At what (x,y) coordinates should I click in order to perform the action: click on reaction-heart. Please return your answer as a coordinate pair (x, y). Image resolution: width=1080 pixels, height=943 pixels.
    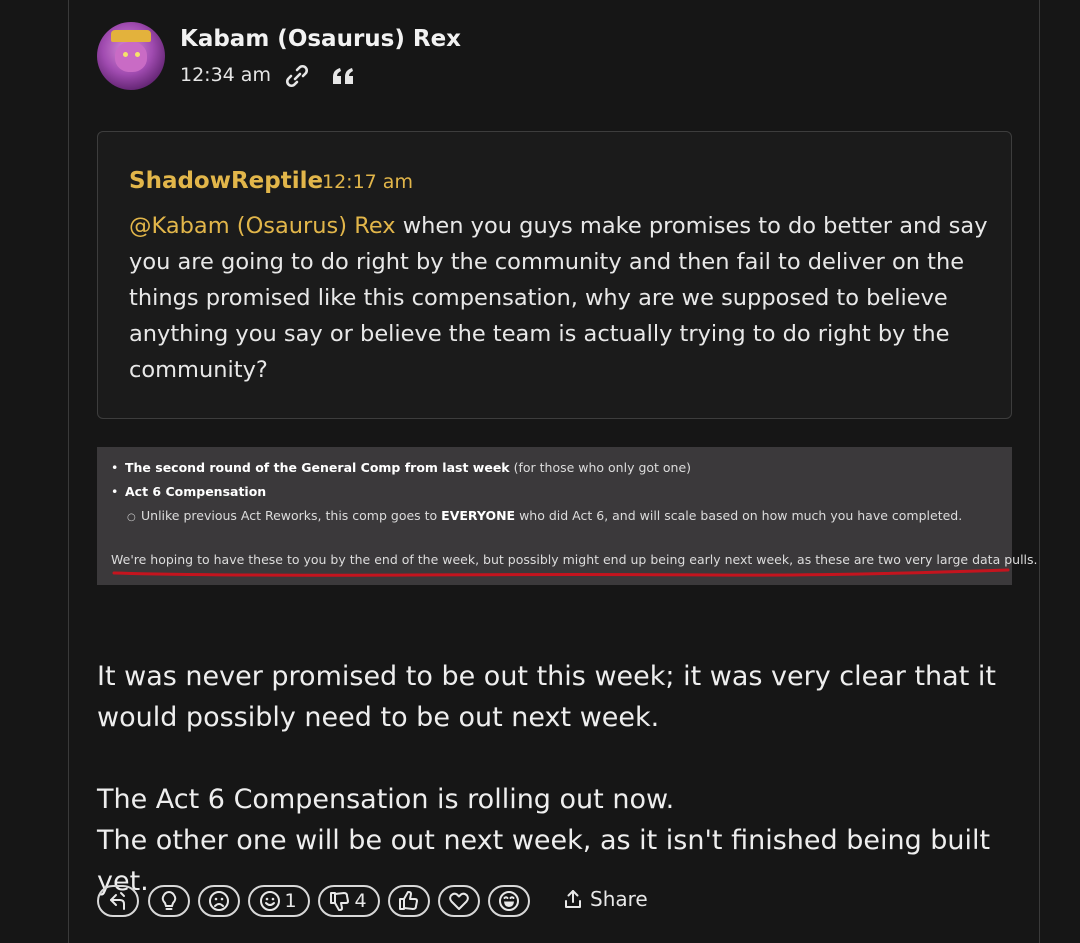
    Looking at the image, I should click on (459, 901).